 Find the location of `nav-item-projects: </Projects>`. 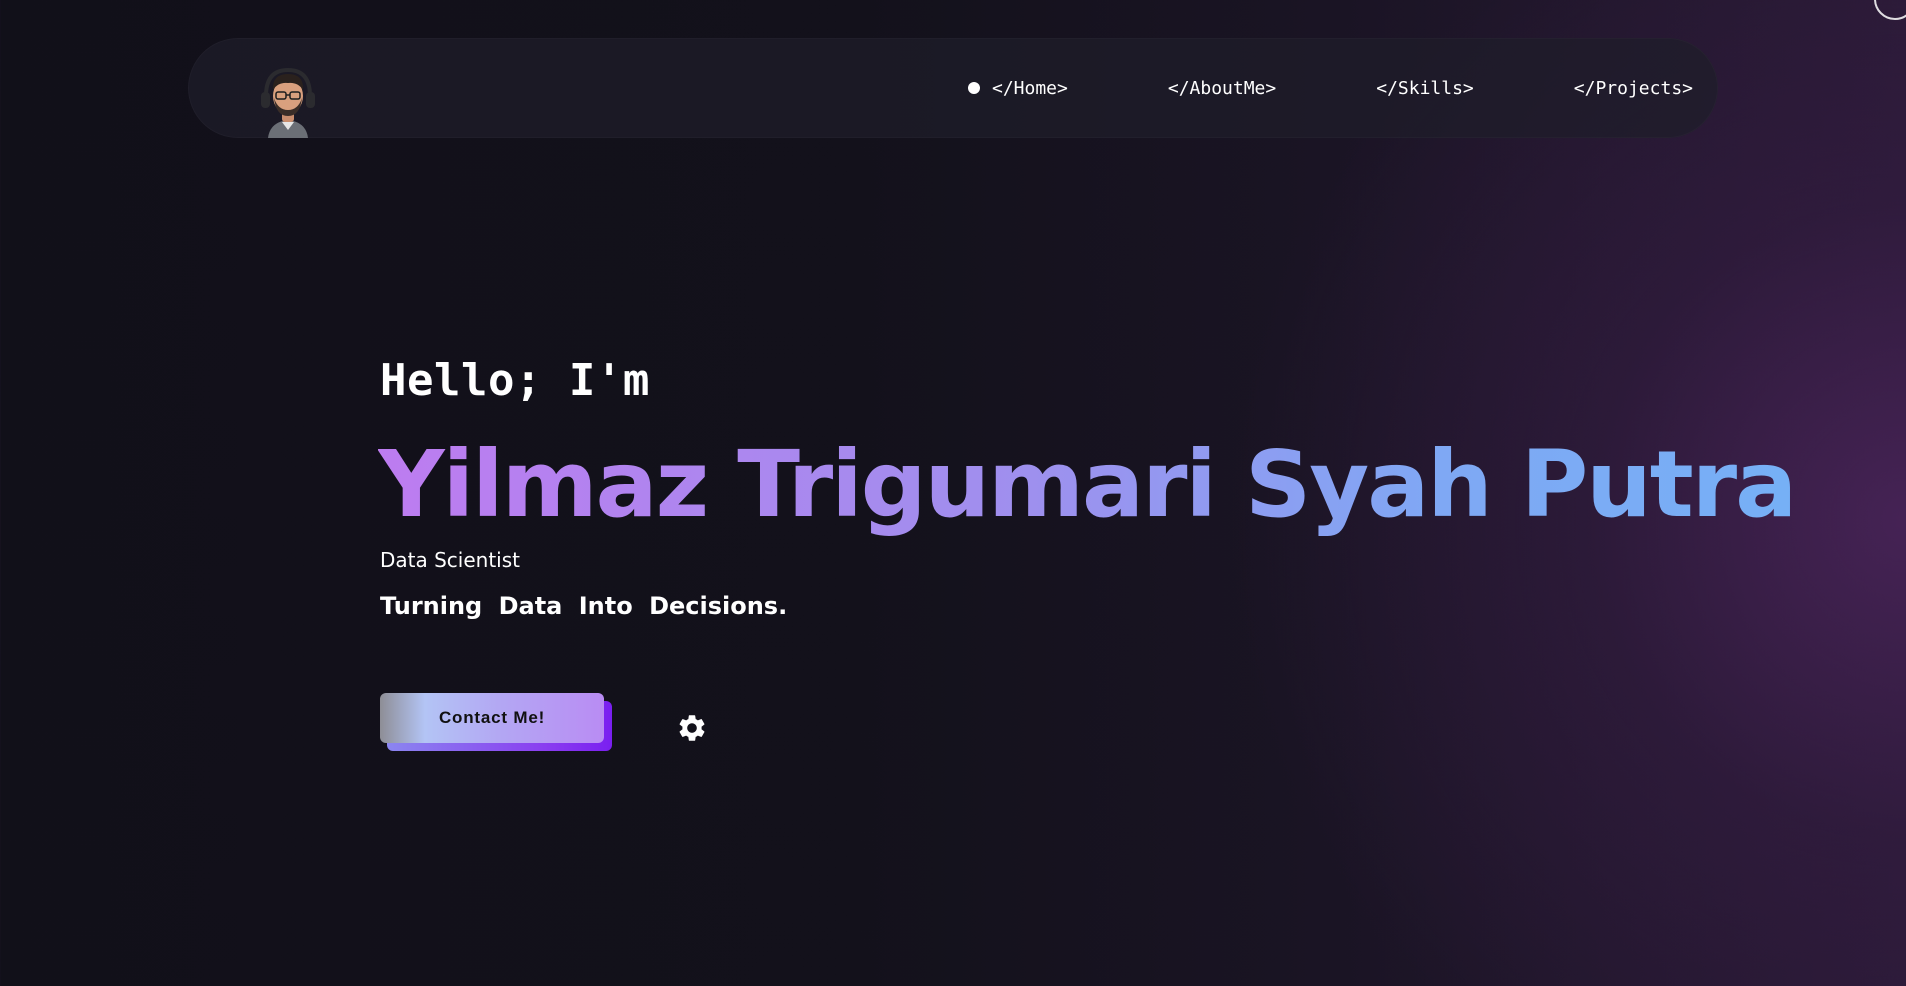

nav-item-projects: </Projects> is located at coordinates (1633, 88).